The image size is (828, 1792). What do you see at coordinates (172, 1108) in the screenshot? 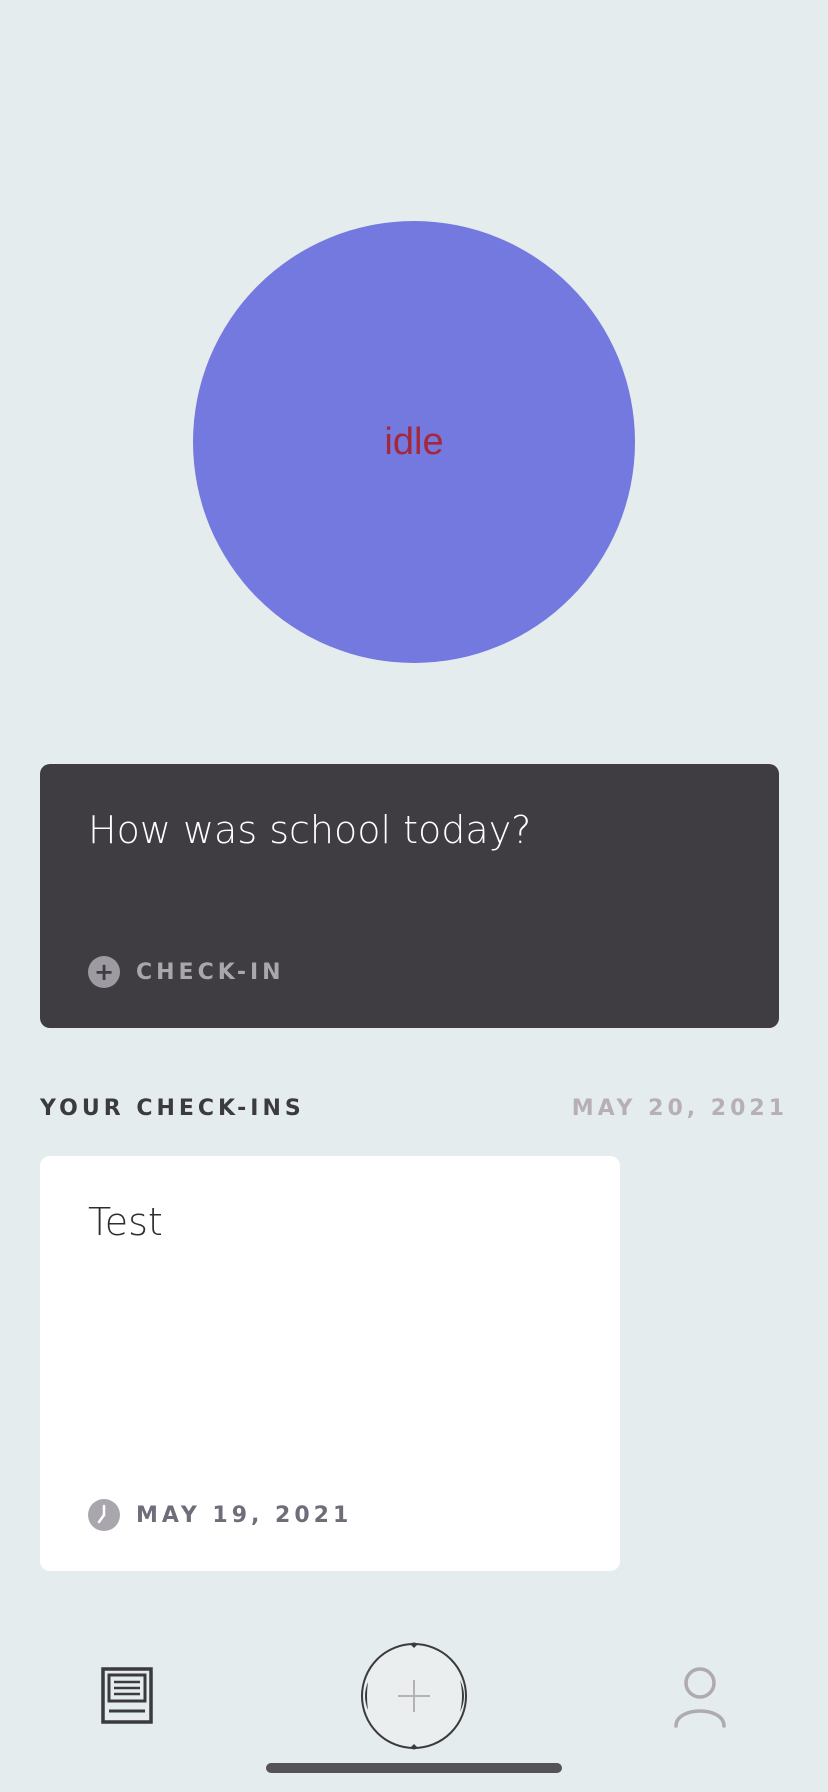
I see `section-title: YOUR CHECK-INS` at bounding box center [172, 1108].